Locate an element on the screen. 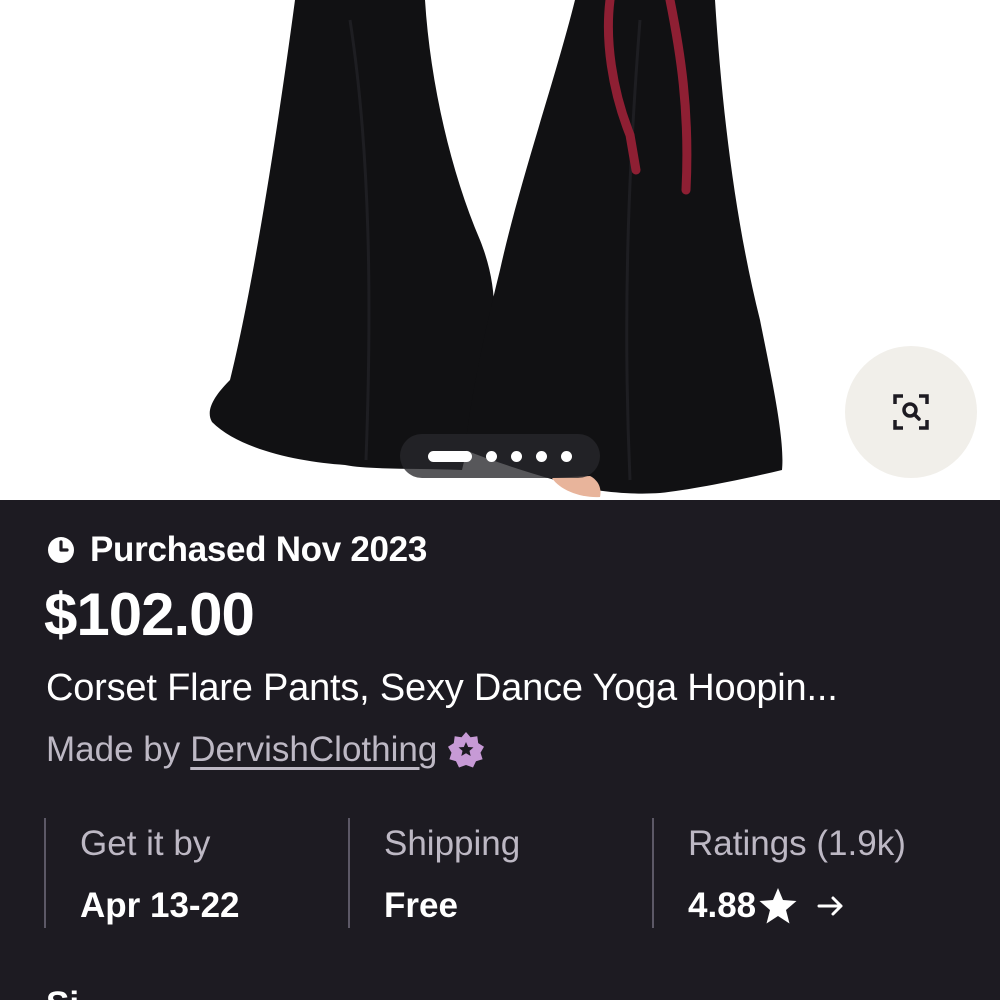 This screenshot has height=1000, width=1000. zoom-button is located at coordinates (911, 412).